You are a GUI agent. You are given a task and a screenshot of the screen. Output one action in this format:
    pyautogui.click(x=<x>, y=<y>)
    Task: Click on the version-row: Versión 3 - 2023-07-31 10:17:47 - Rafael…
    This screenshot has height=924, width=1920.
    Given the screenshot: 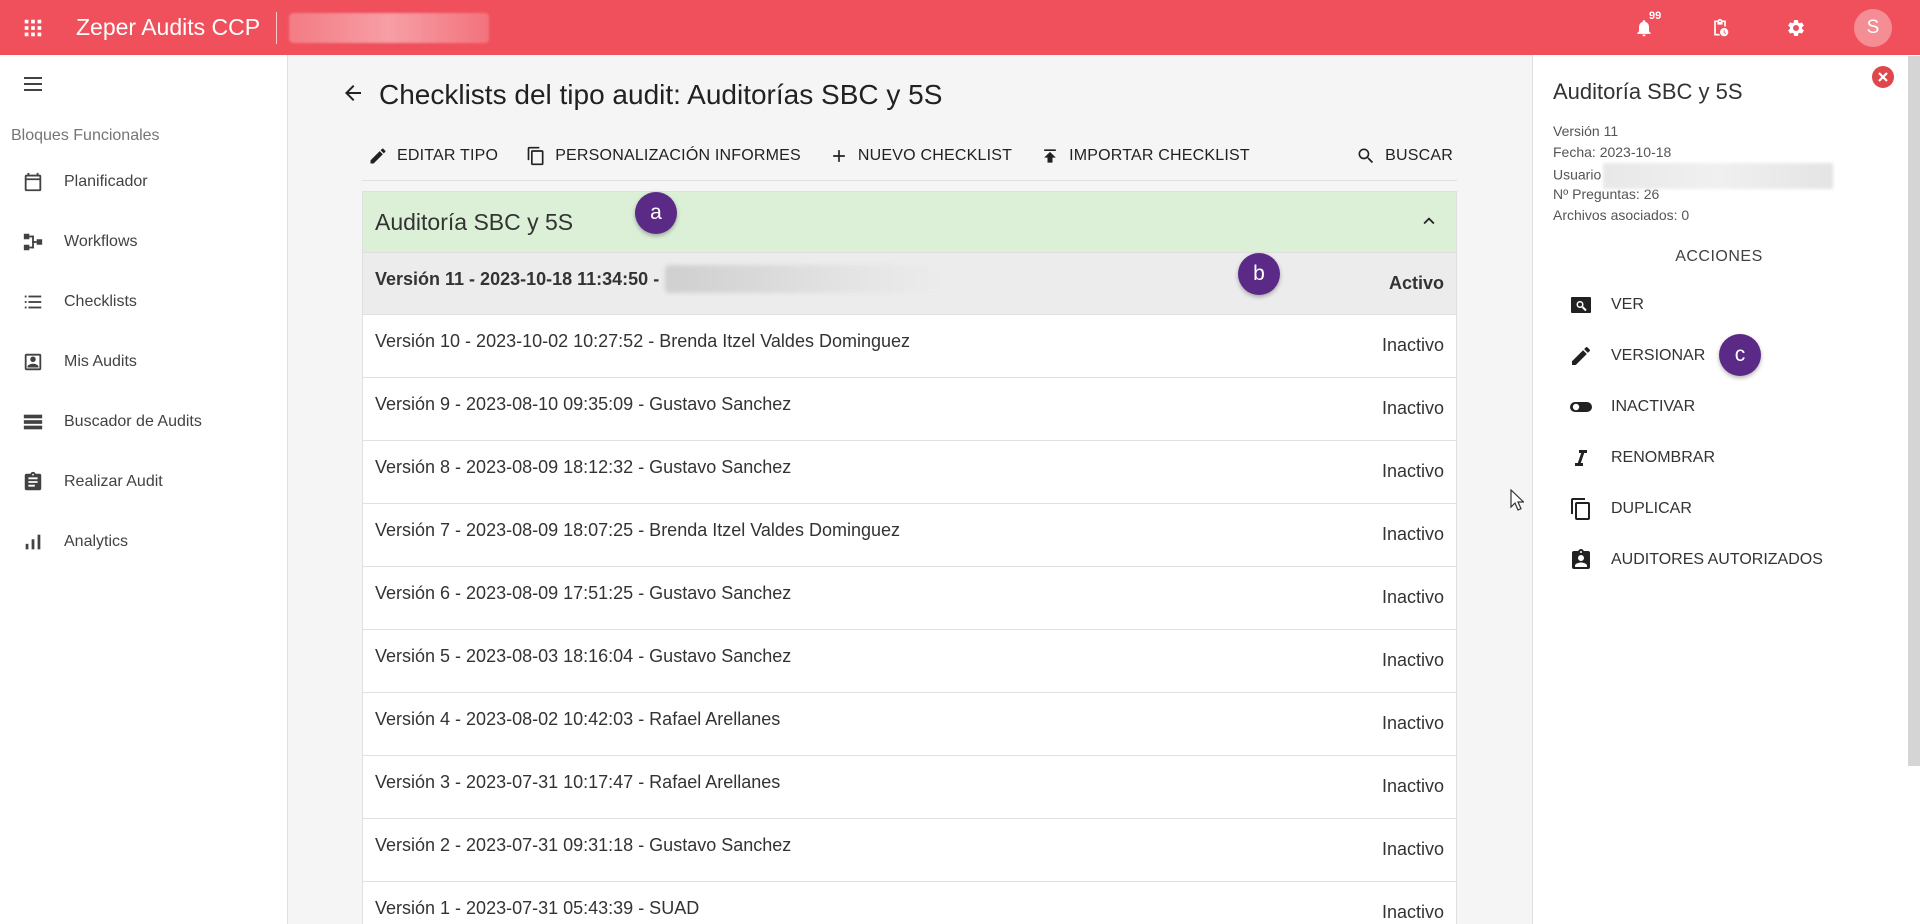 What is the action you would take?
    pyautogui.click(x=909, y=786)
    